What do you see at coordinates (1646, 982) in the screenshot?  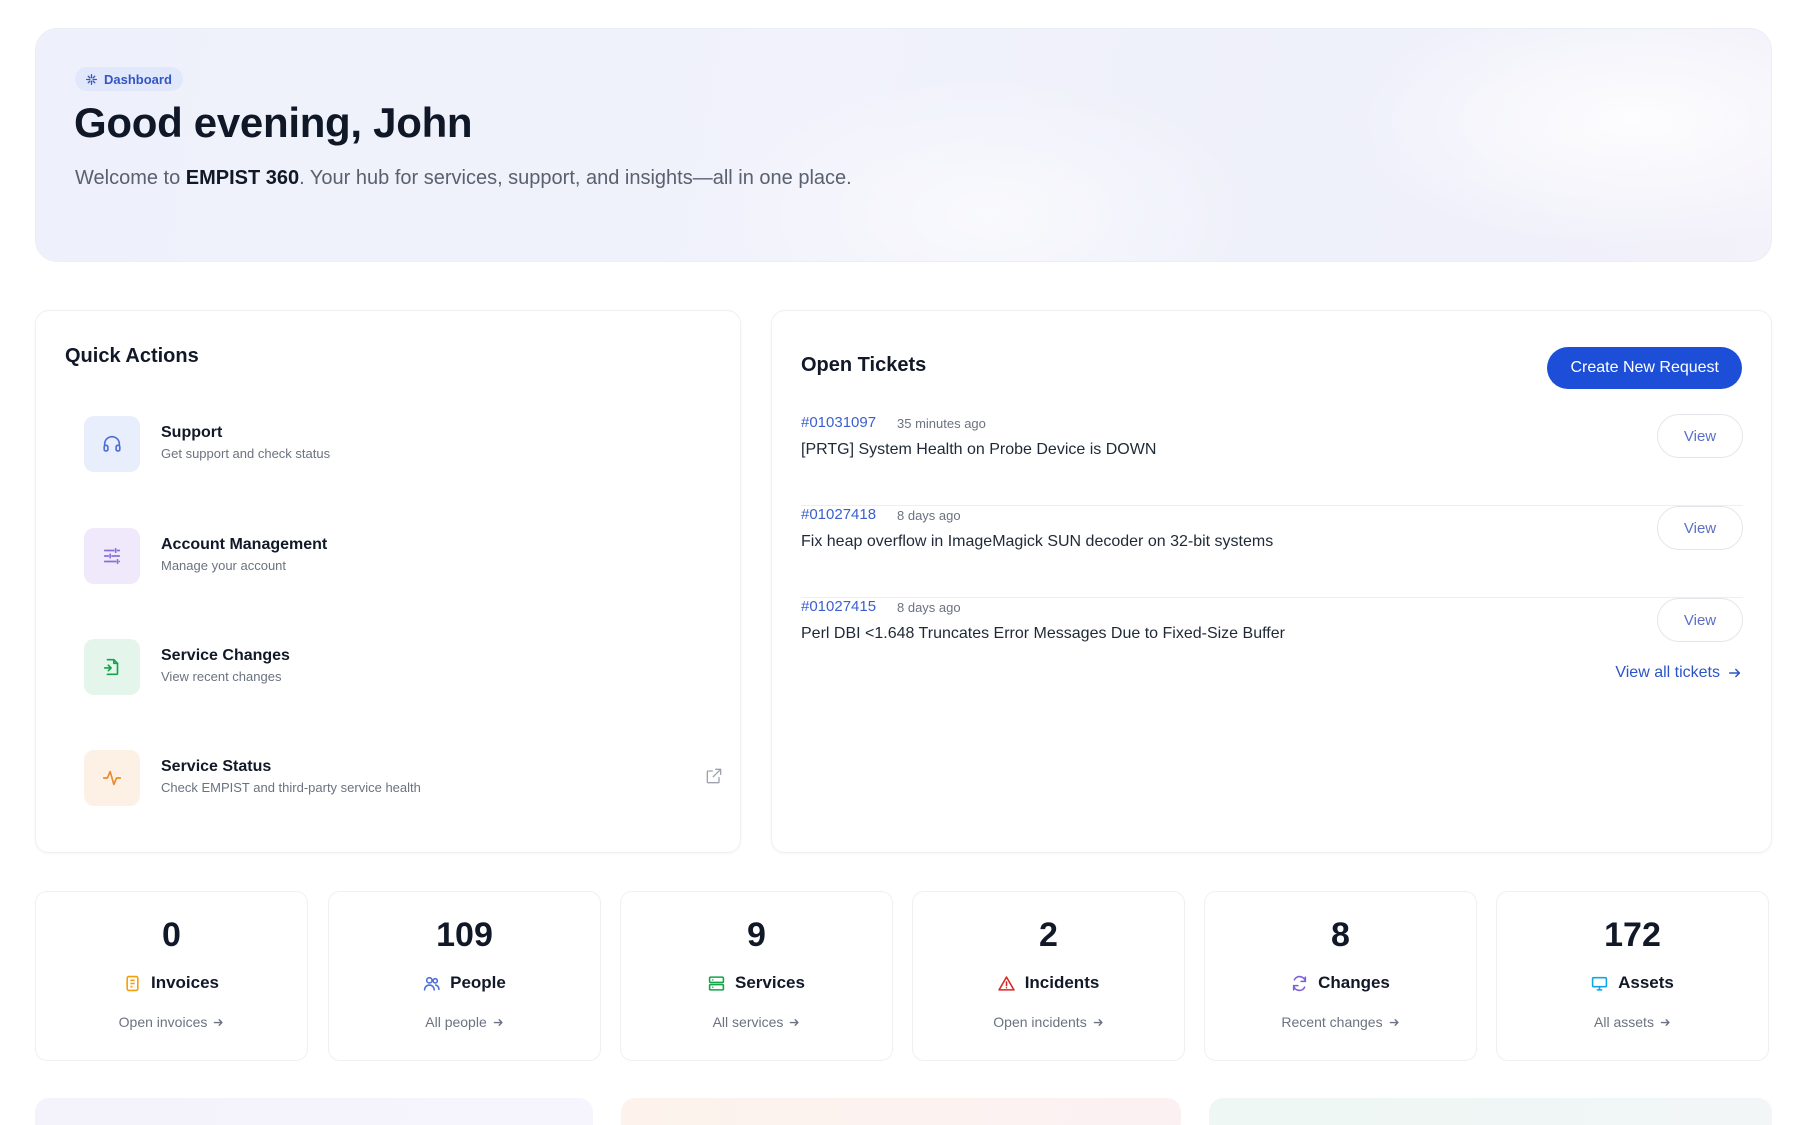 I see `stat-label-text: Assets` at bounding box center [1646, 982].